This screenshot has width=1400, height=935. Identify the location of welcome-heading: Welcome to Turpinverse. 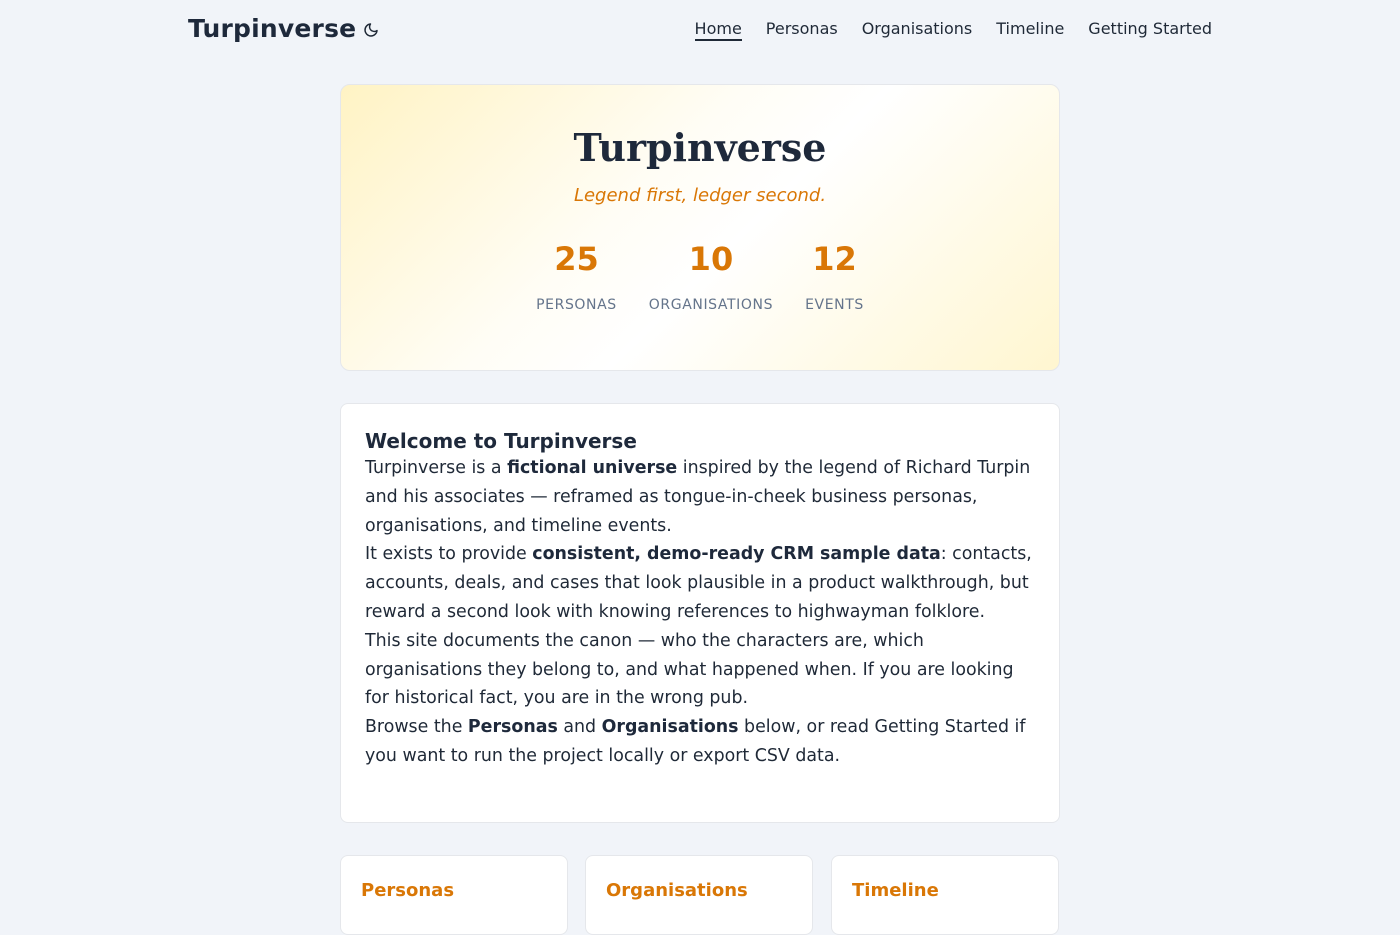
(501, 441).